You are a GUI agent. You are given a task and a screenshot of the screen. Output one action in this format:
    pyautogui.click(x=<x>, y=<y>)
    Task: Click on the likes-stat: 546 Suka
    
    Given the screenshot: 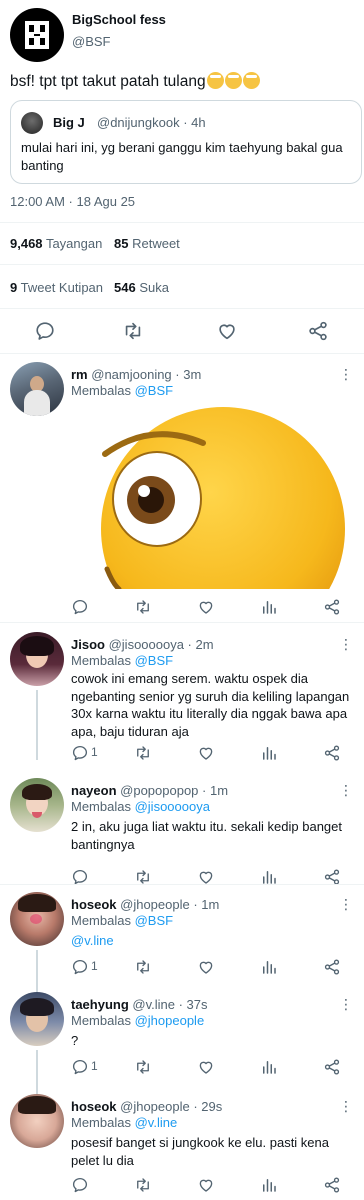 What is the action you would take?
    pyautogui.click(x=141, y=287)
    